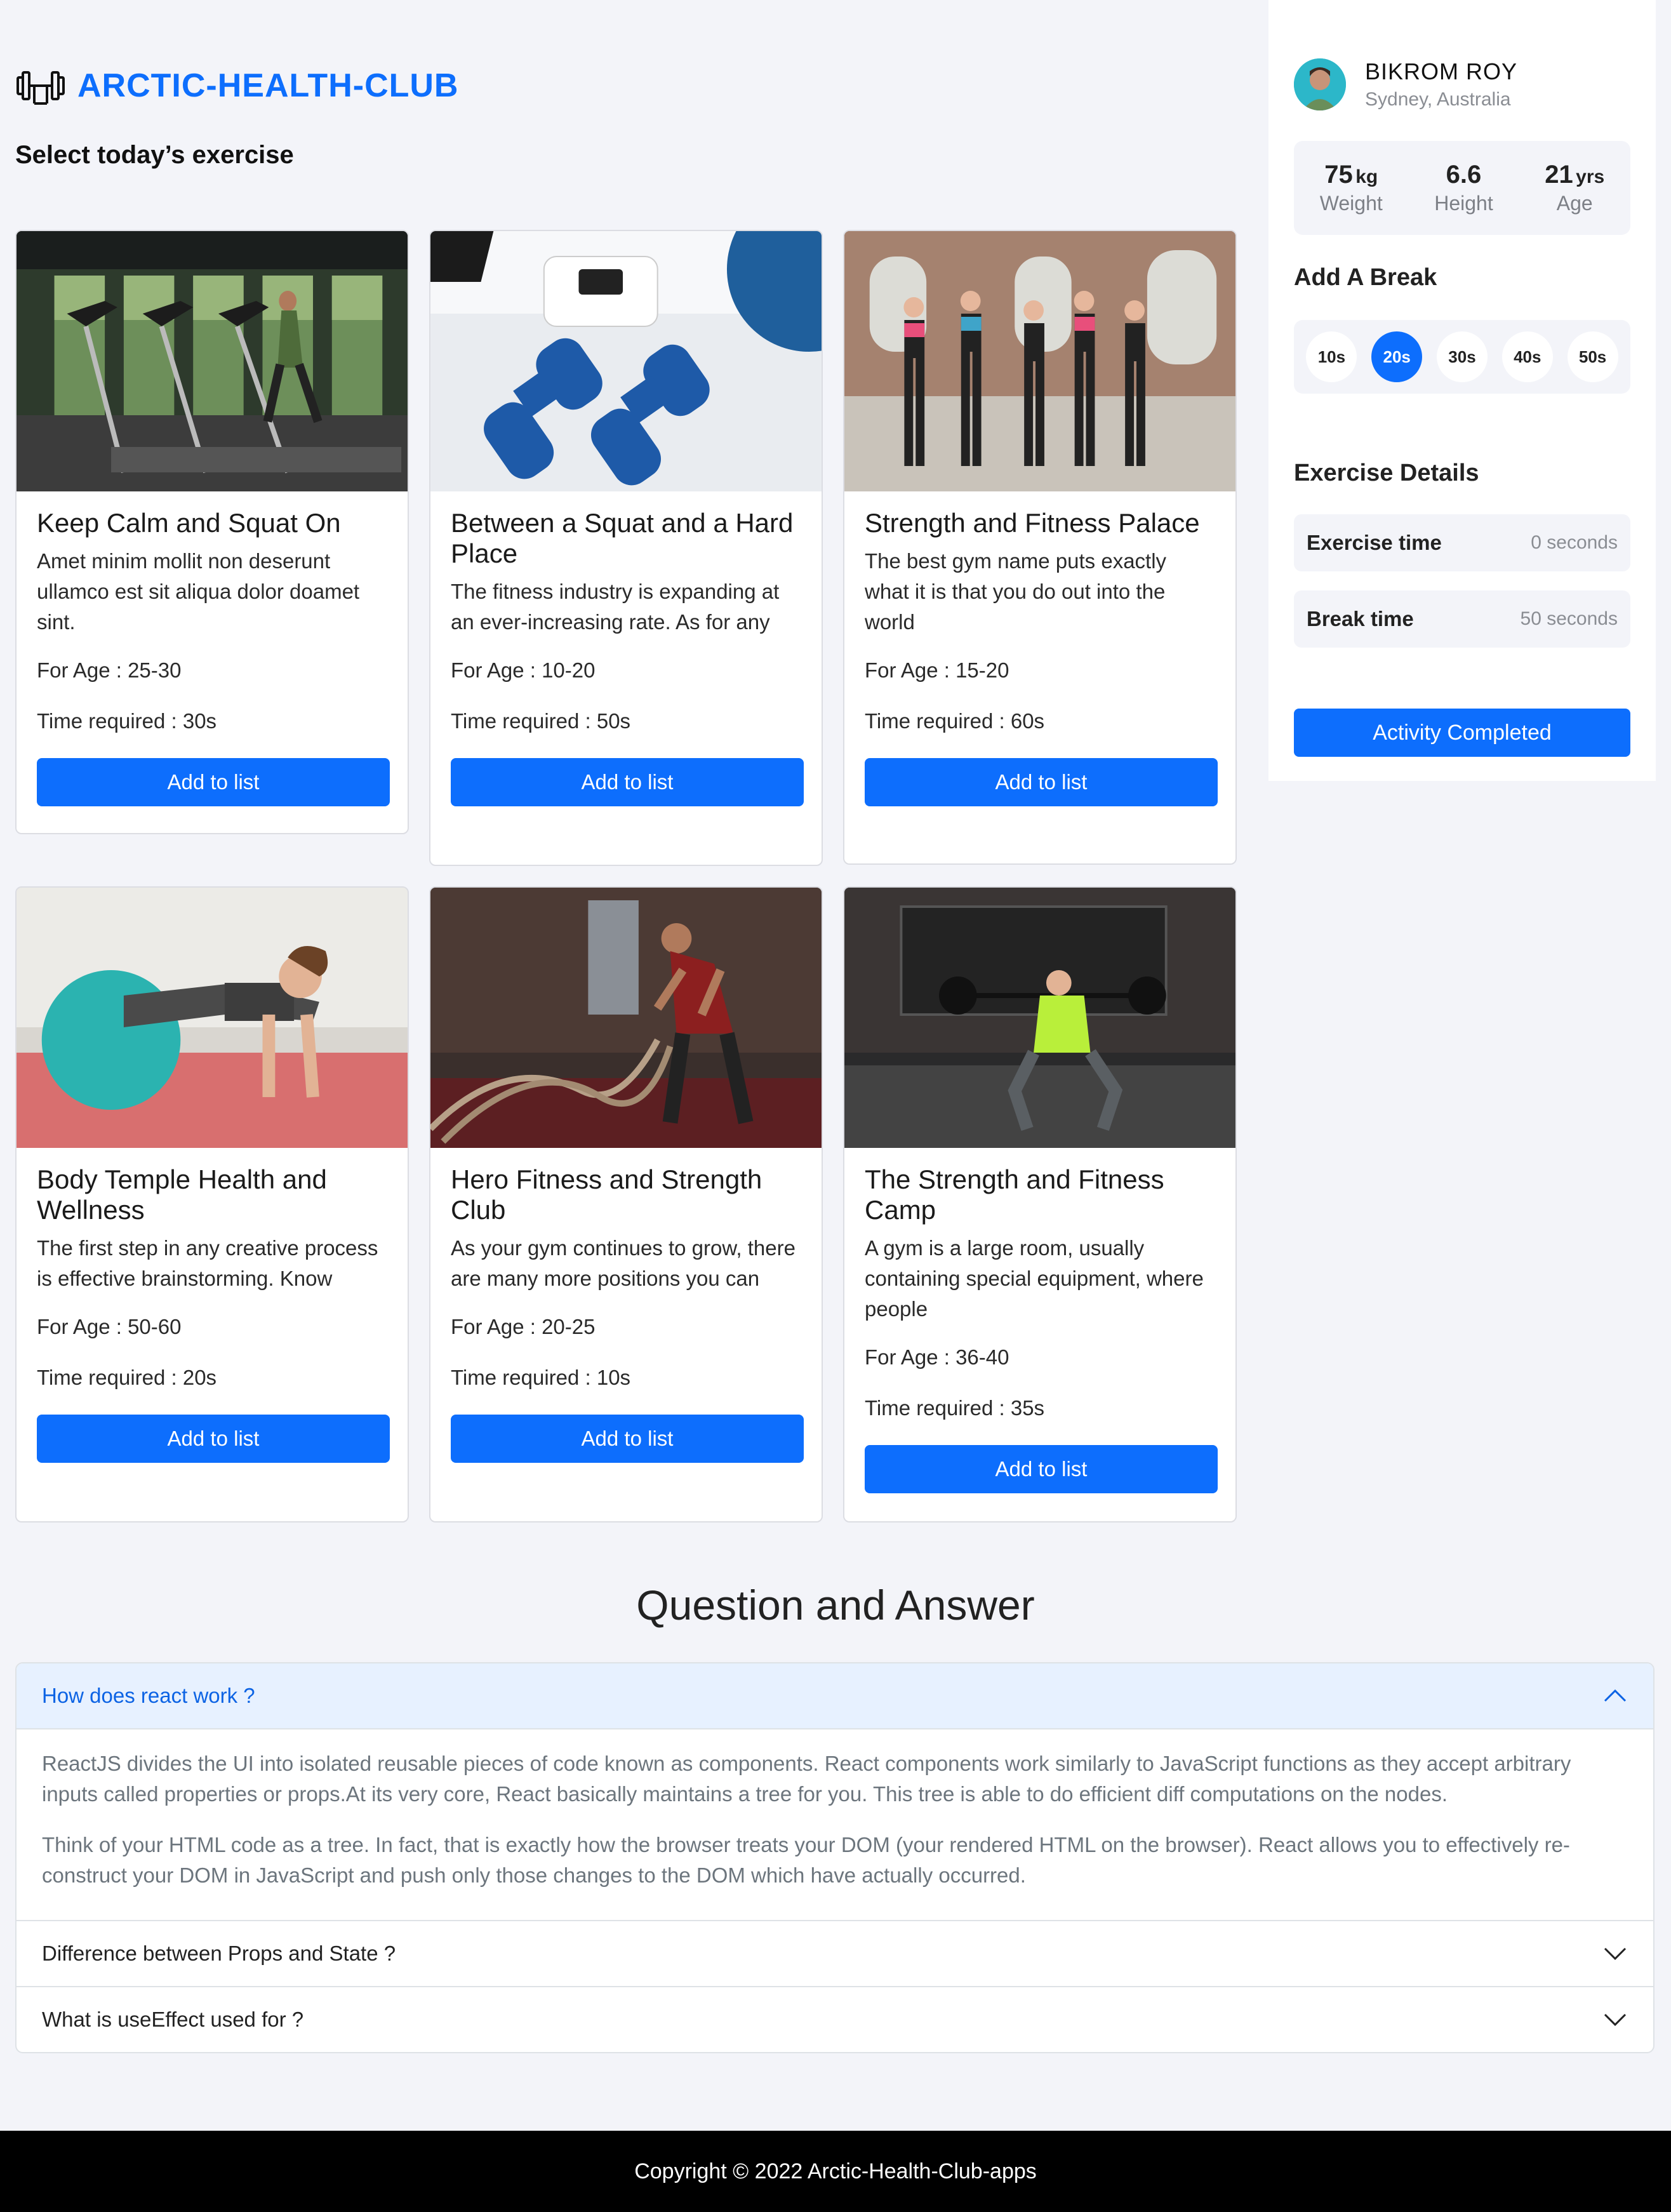 This screenshot has width=1671, height=2212. Describe the element at coordinates (937, 1357) in the screenshot. I see `exercise-age: For Age : 36-40` at that location.